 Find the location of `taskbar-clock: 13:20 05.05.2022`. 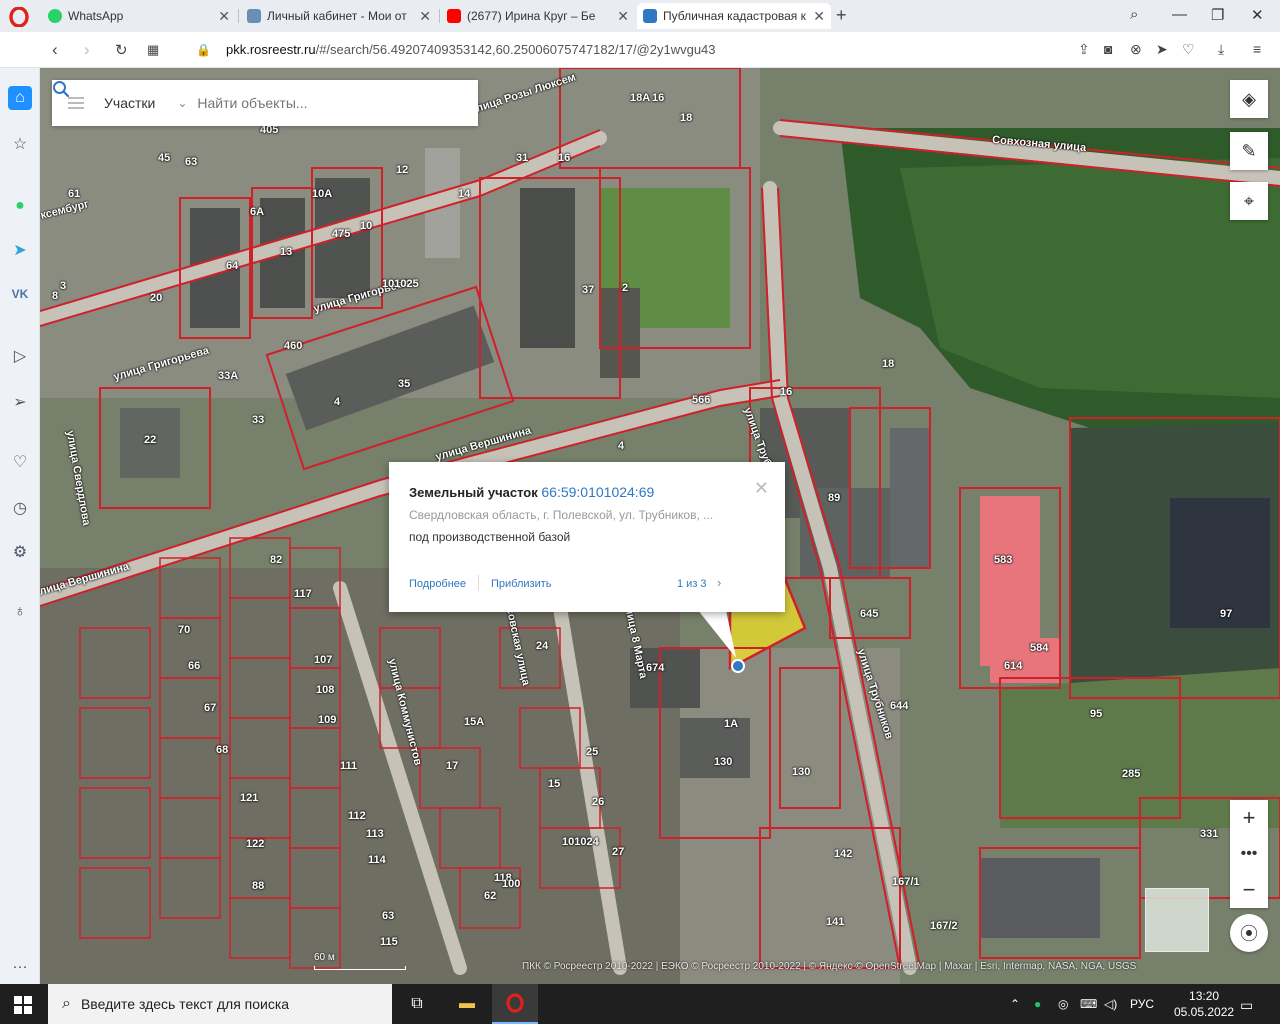

taskbar-clock: 13:20 05.05.2022 is located at coordinates (1204, 1004).